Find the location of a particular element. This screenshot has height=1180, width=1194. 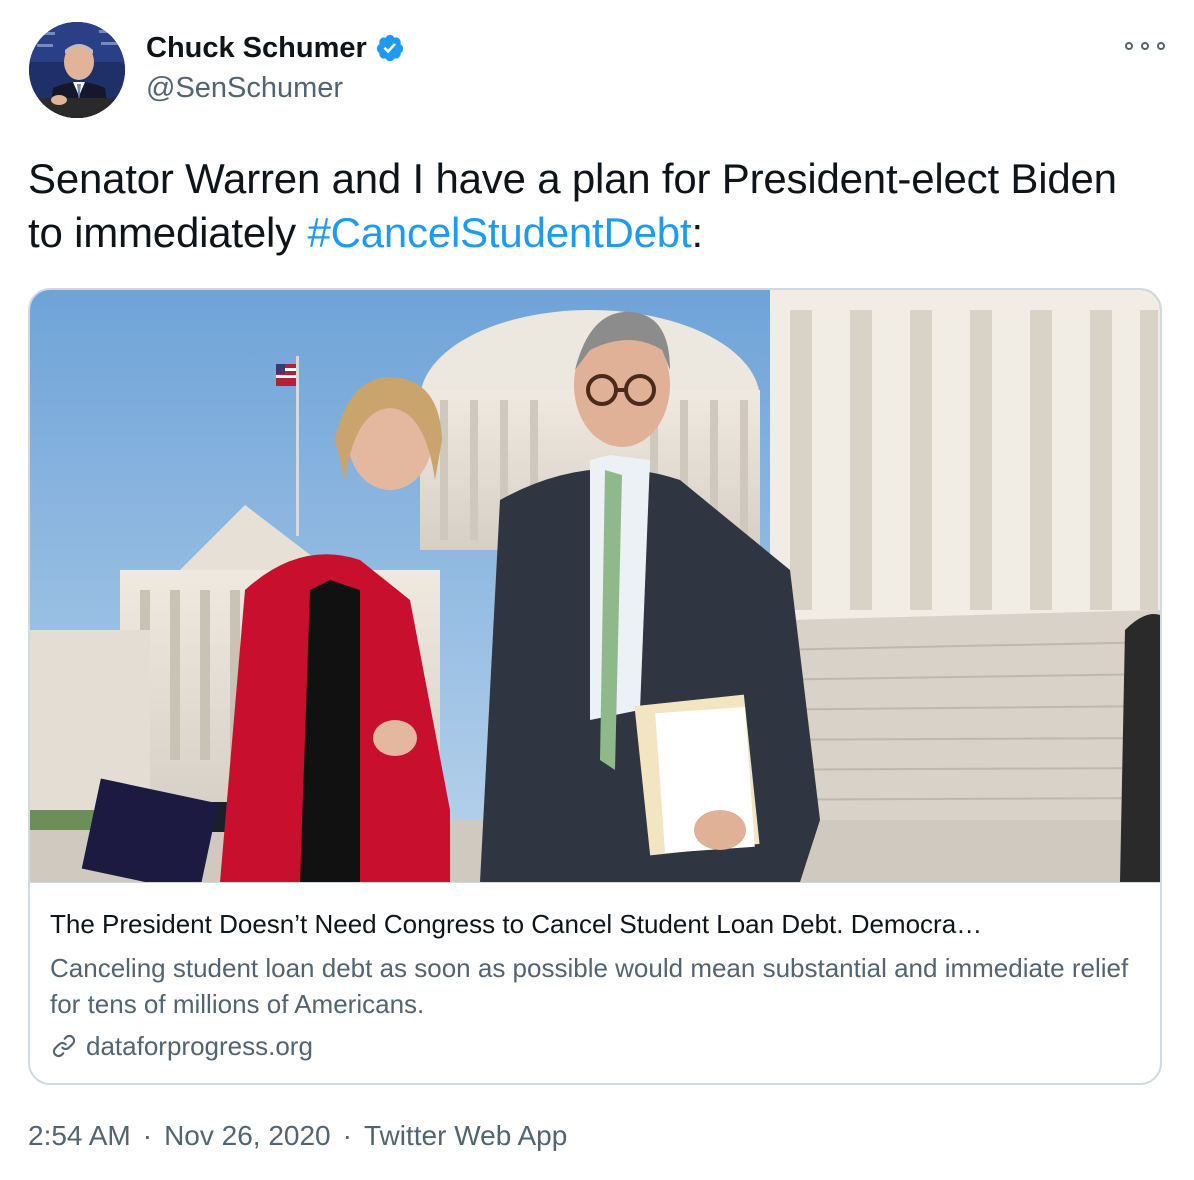

card-domain: dataforprogress.org is located at coordinates (199, 1046).